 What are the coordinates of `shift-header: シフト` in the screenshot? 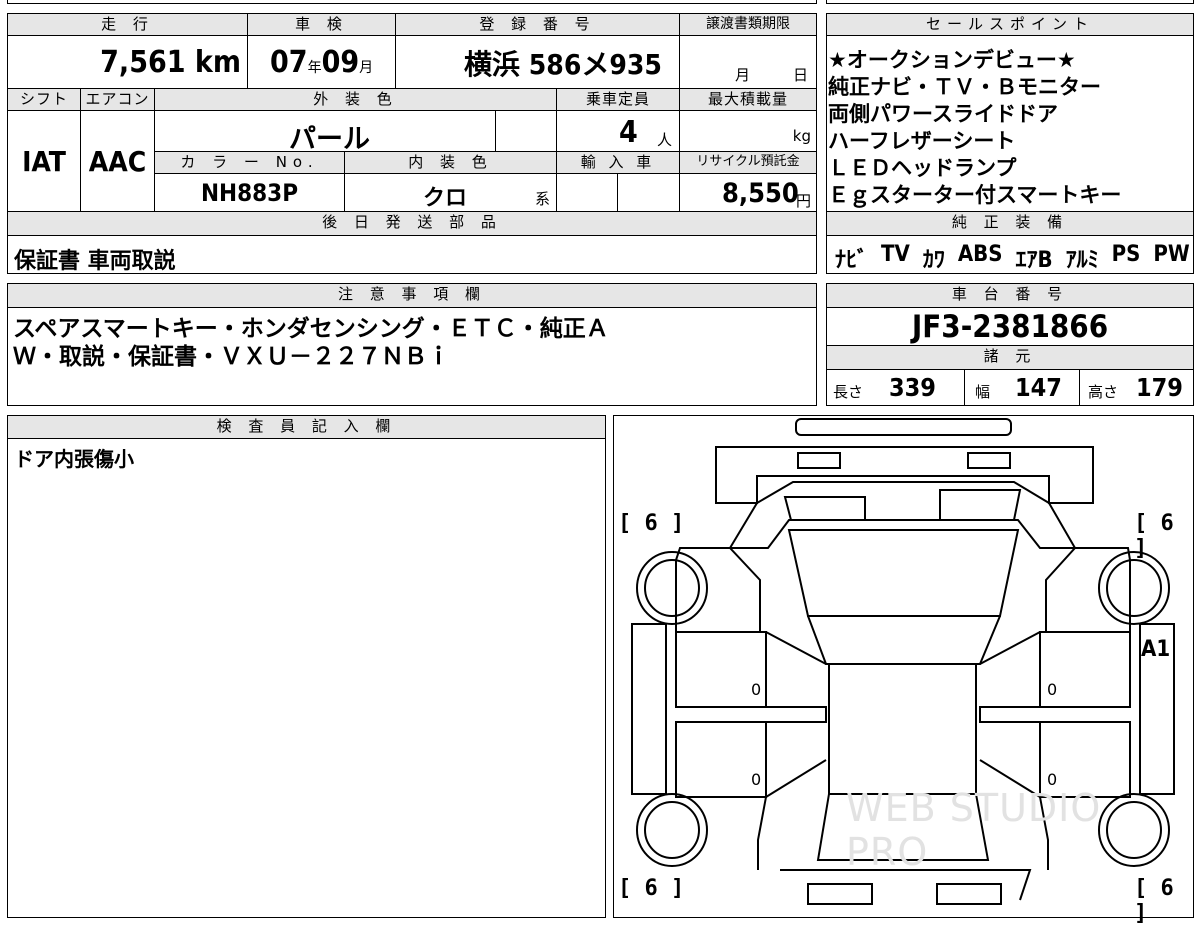 It's located at (44, 99).